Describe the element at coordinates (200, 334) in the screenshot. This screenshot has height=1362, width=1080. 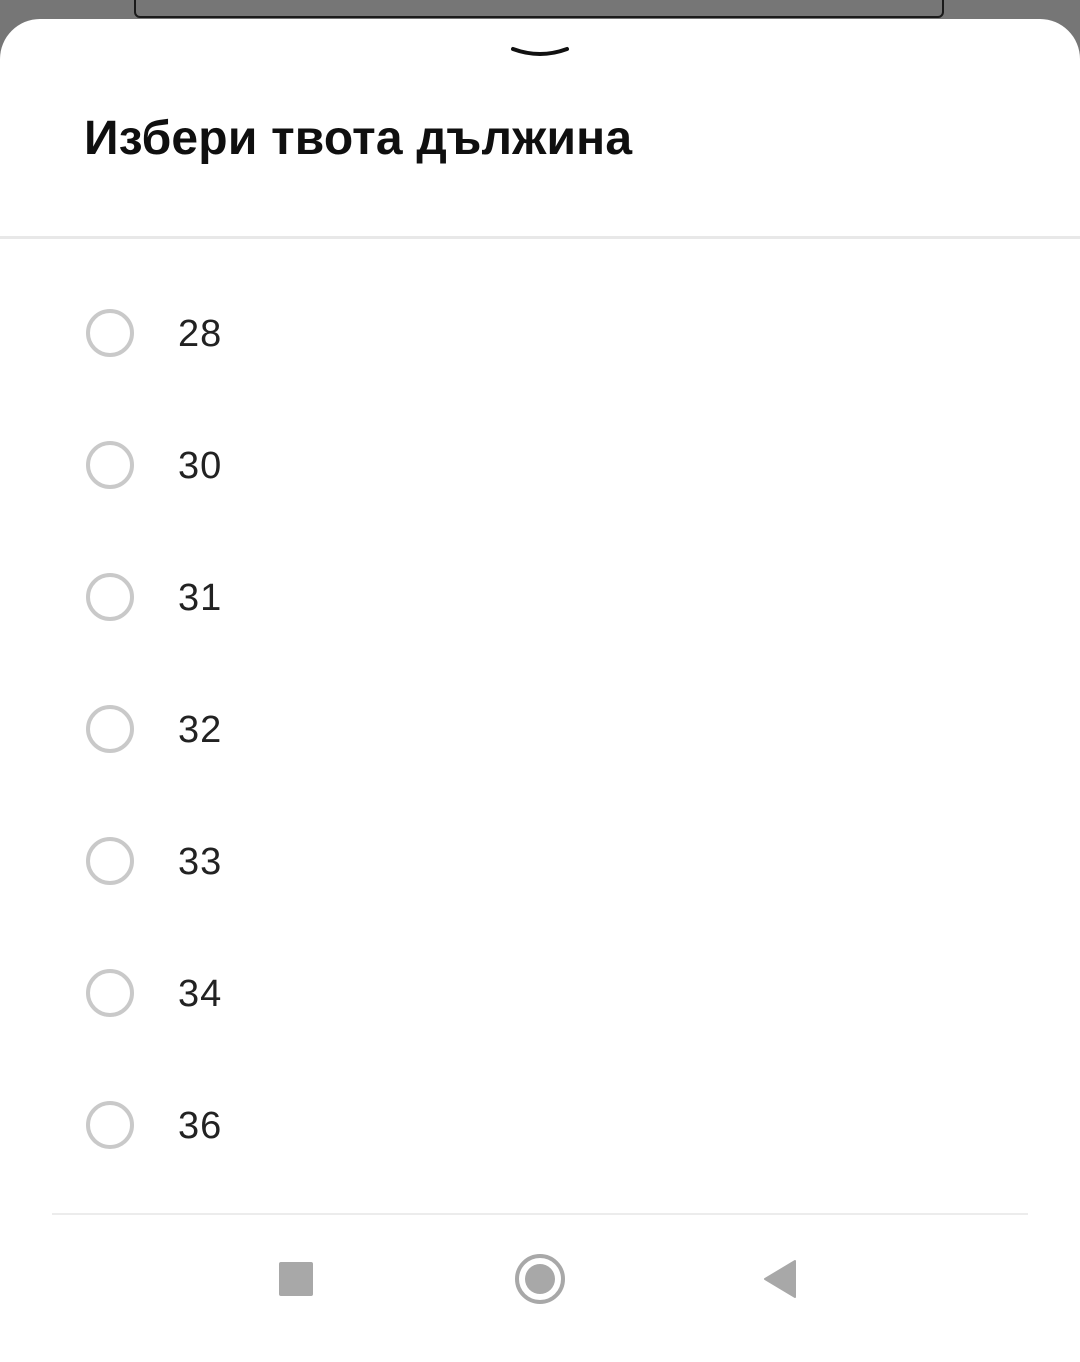
I see `option-label: 28` at that location.